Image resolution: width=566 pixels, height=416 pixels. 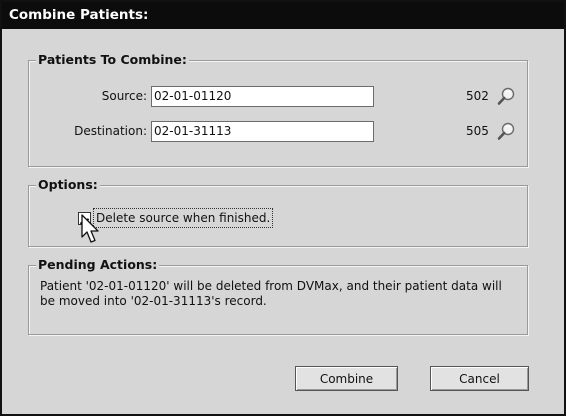 What do you see at coordinates (477, 131) in the screenshot?
I see `destination-id: 505` at bounding box center [477, 131].